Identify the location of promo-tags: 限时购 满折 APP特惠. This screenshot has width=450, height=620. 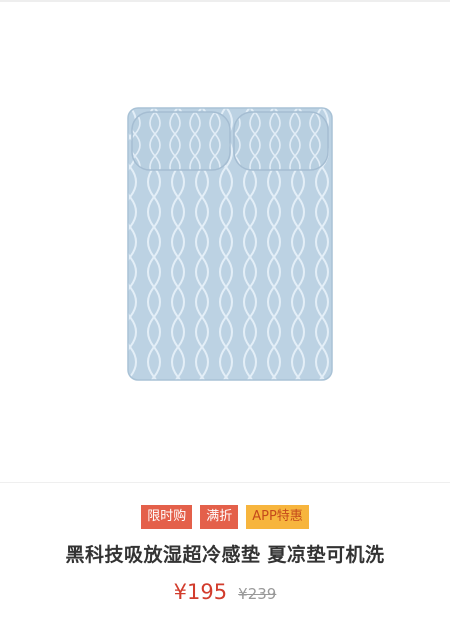
(225, 517).